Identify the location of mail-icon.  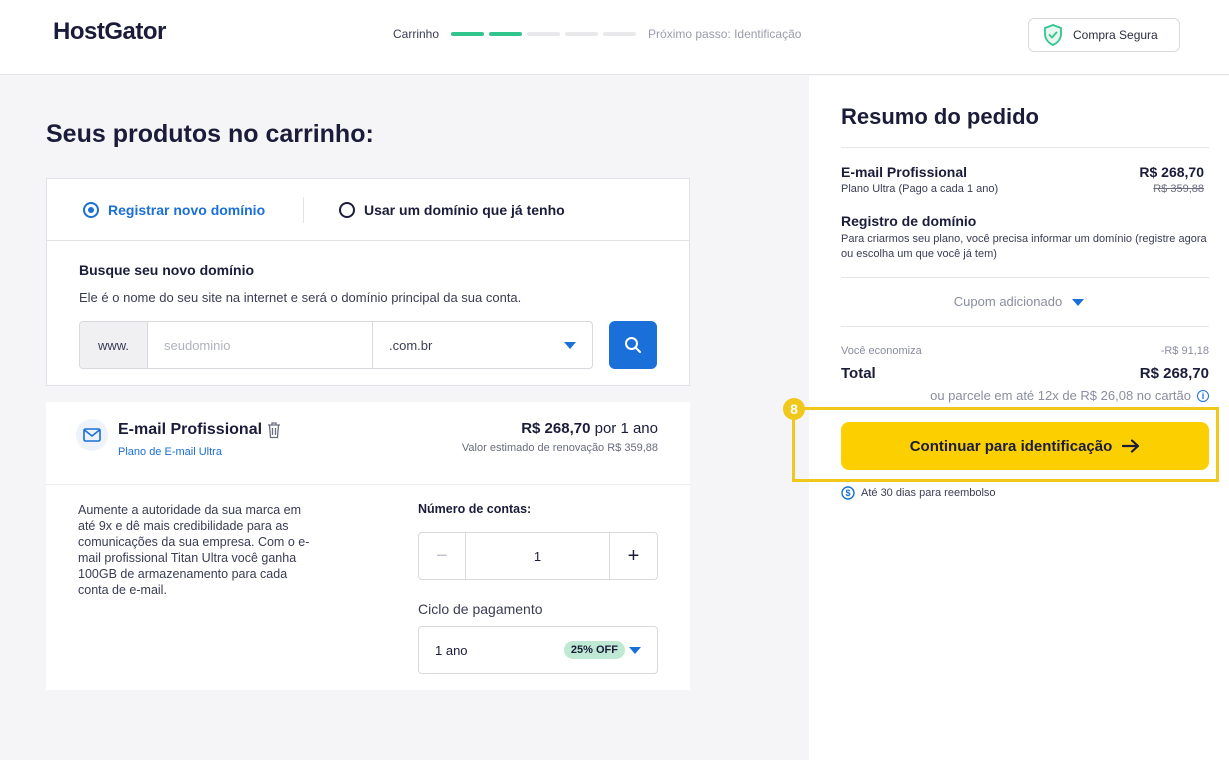
(92, 435).